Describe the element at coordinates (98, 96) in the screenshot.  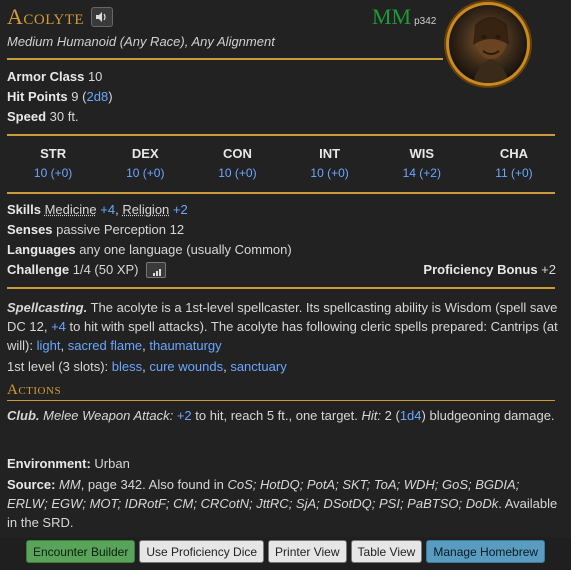
I see `hit-dice-roller: 2d8` at that location.